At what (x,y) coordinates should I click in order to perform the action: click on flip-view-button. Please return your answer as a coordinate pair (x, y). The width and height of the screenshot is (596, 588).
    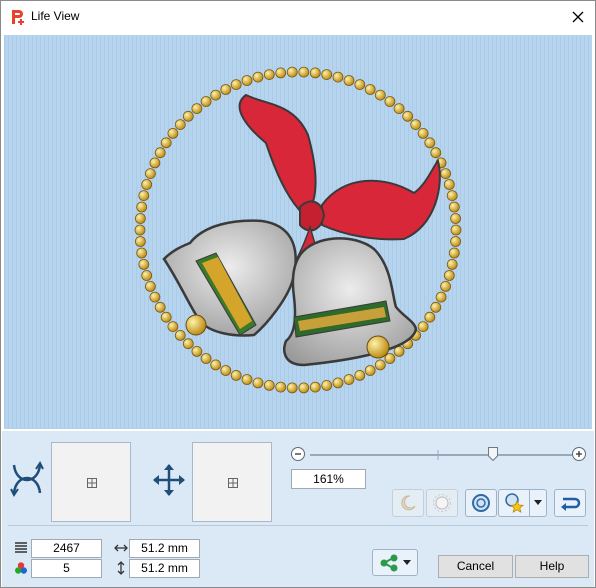
    Looking at the image, I should click on (570, 503).